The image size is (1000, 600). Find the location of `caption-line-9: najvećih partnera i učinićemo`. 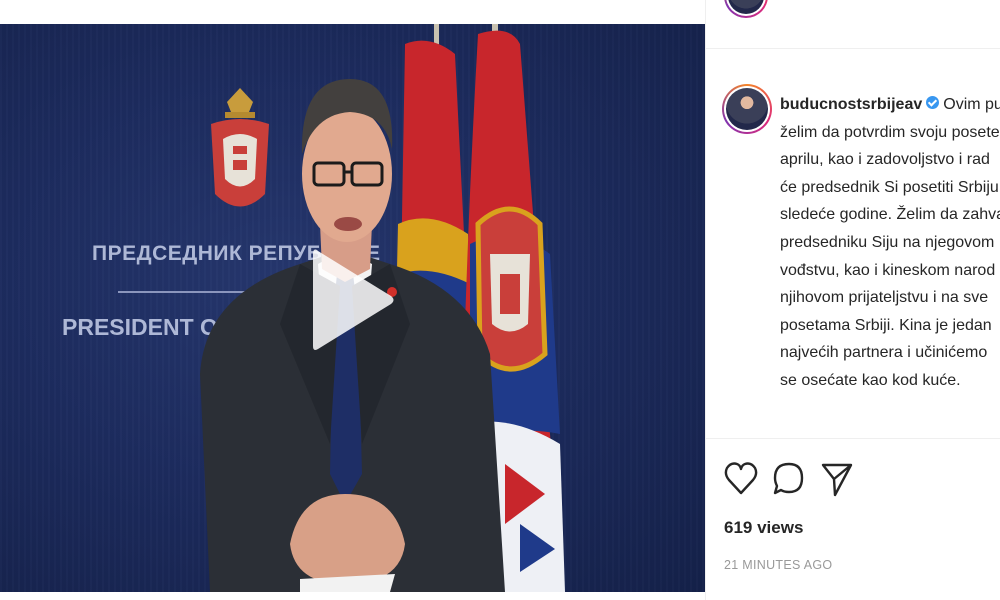

caption-line-9: najvećih partnera i učinićemo is located at coordinates (884, 353).